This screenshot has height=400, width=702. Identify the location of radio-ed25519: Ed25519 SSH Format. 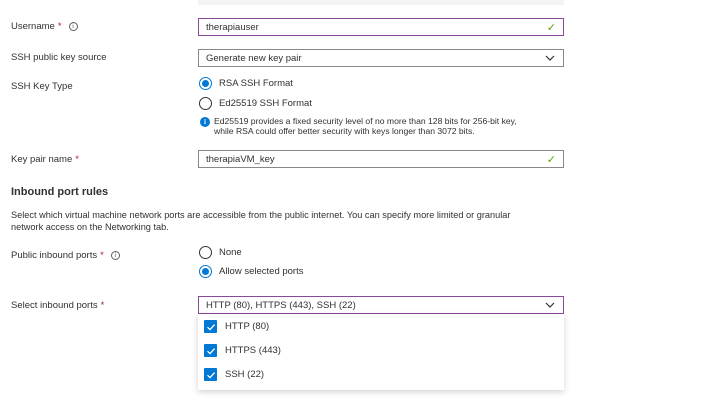
(255, 103).